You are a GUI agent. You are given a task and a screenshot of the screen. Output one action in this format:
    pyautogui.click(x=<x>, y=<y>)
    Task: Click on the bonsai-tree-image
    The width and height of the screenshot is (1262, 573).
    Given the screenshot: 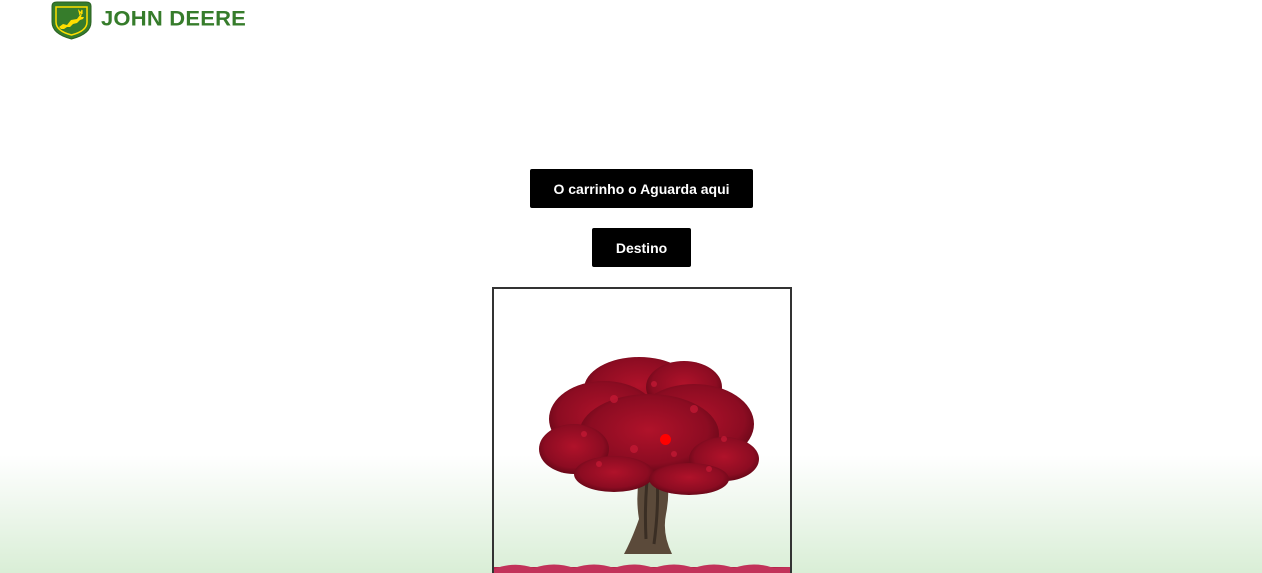 What is the action you would take?
    pyautogui.click(x=642, y=465)
    